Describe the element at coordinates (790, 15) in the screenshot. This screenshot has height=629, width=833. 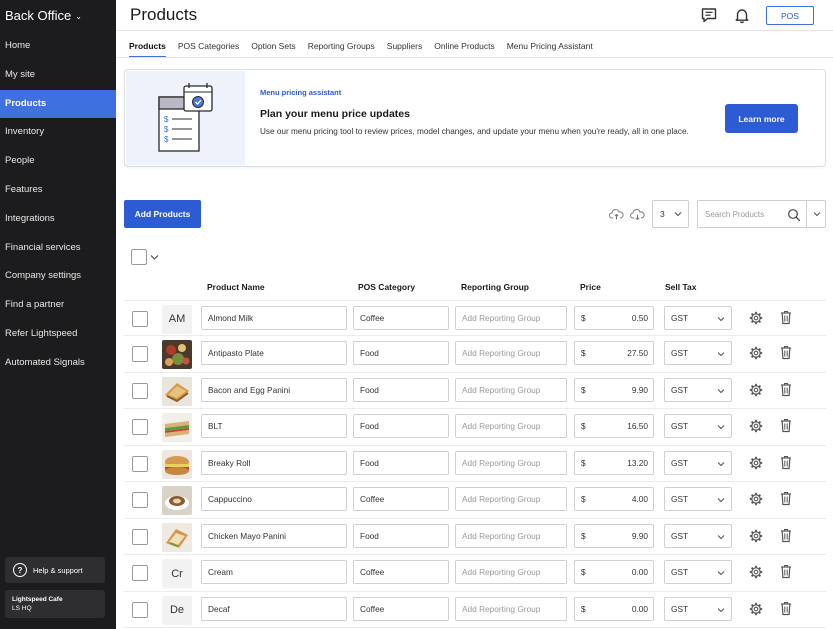
I see `pos-button: POS` at that location.